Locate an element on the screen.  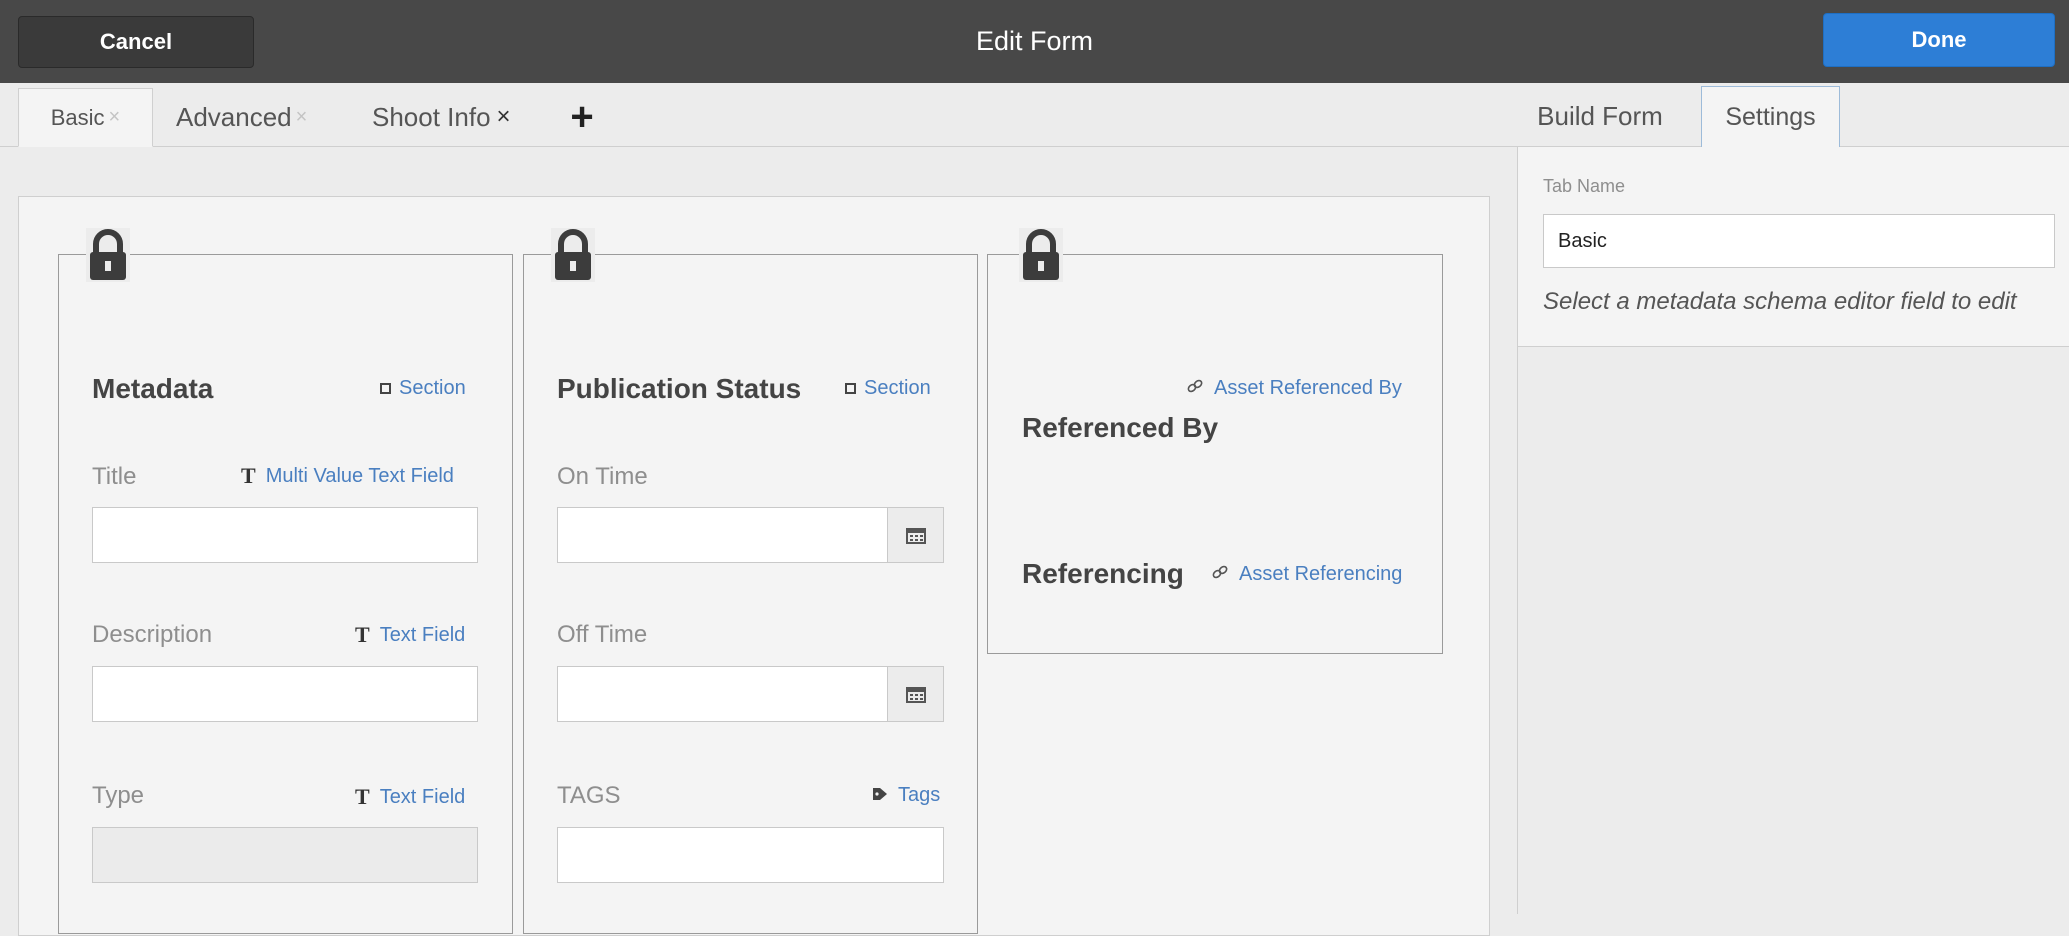
type-input is located at coordinates (285, 855).